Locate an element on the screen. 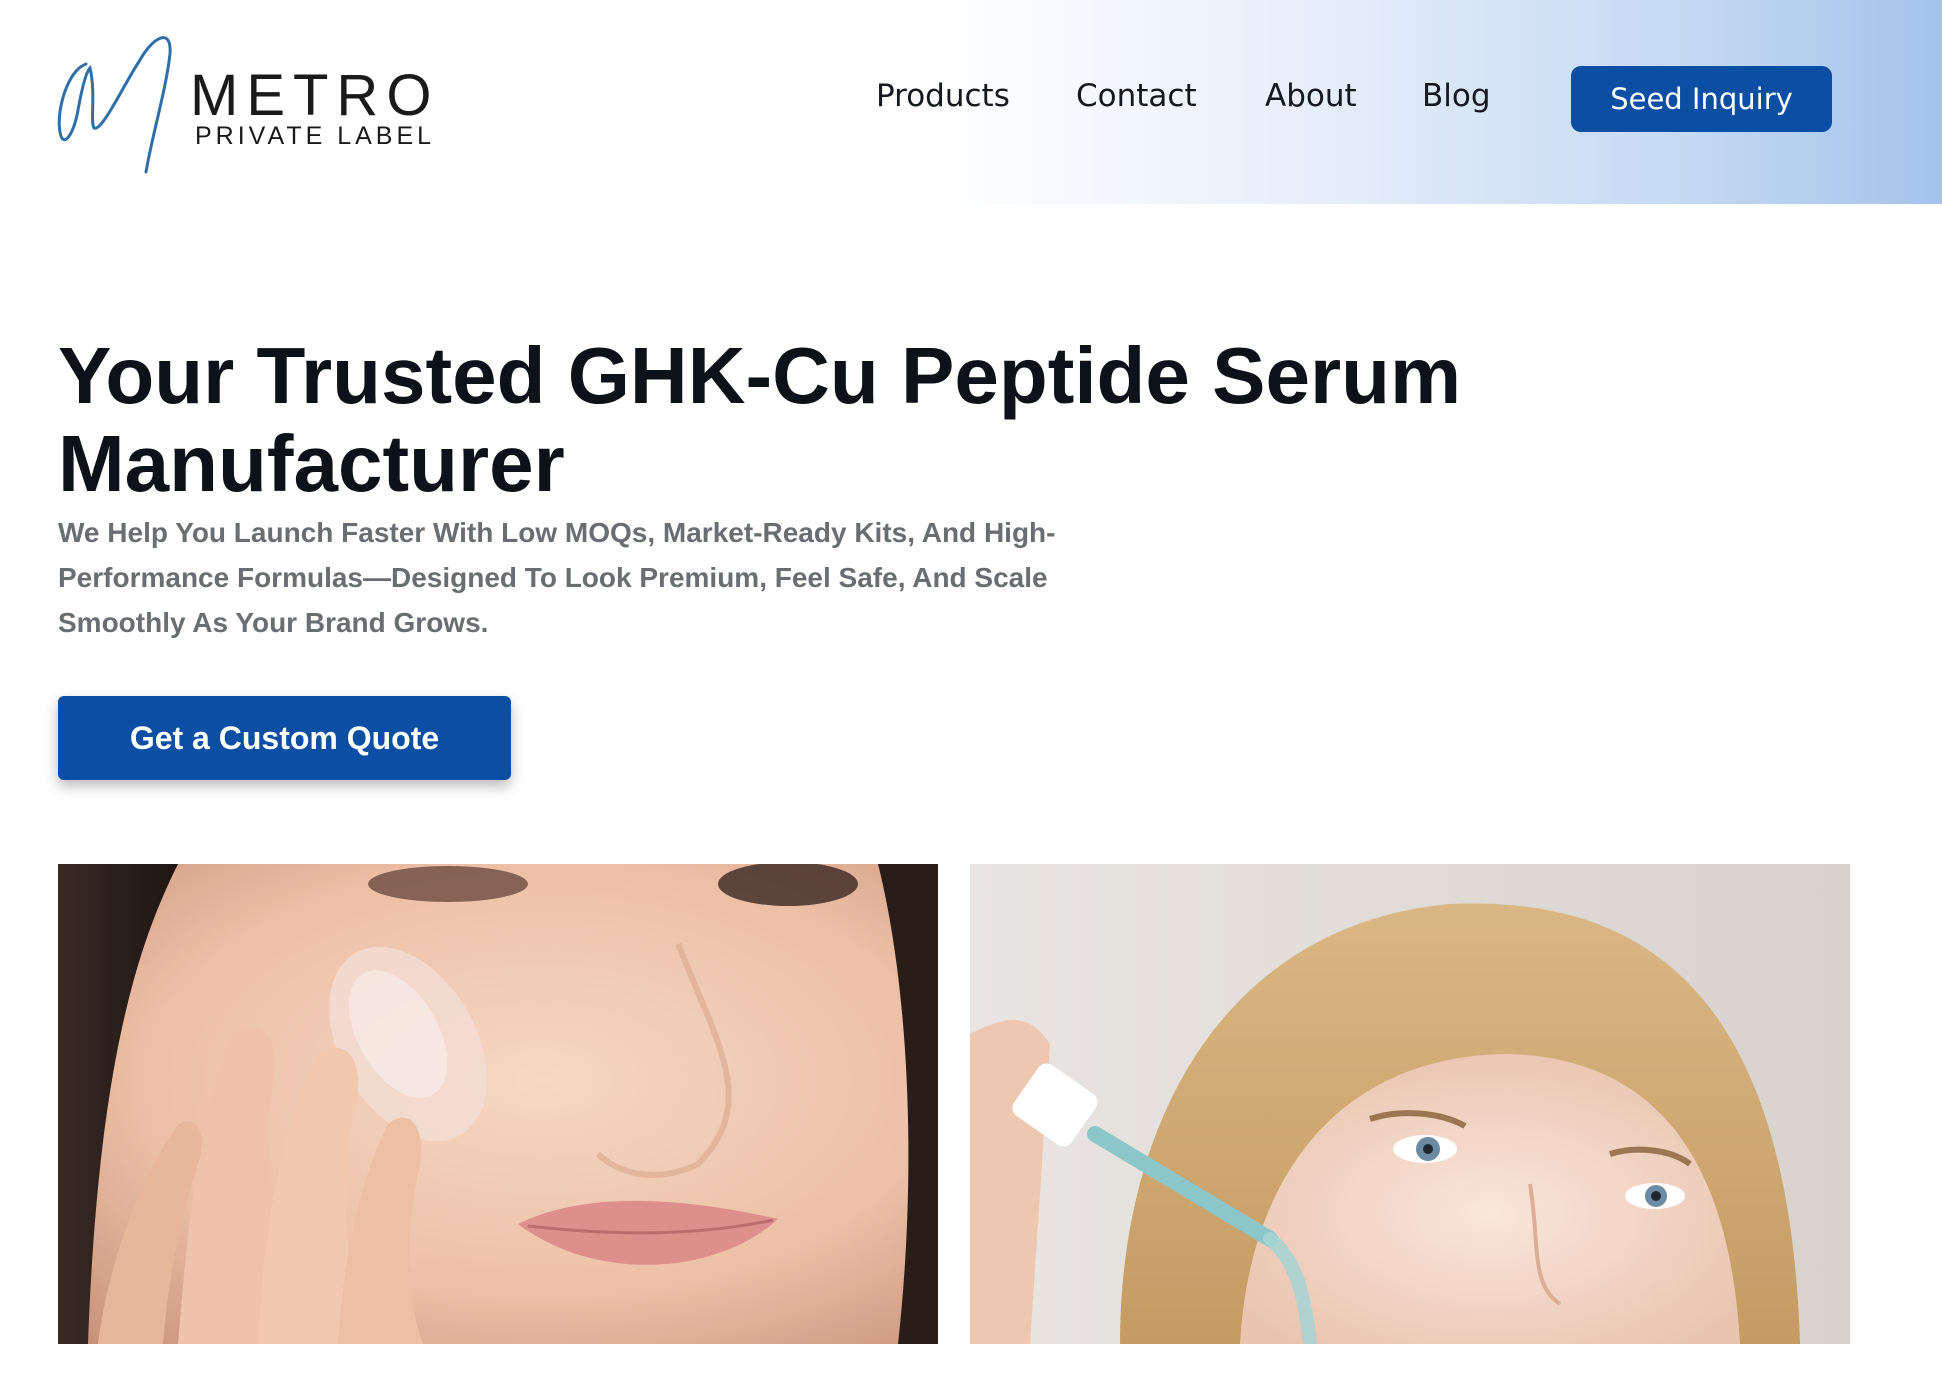  custom-quote-button: Get a Custom Quote is located at coordinates (284, 738).